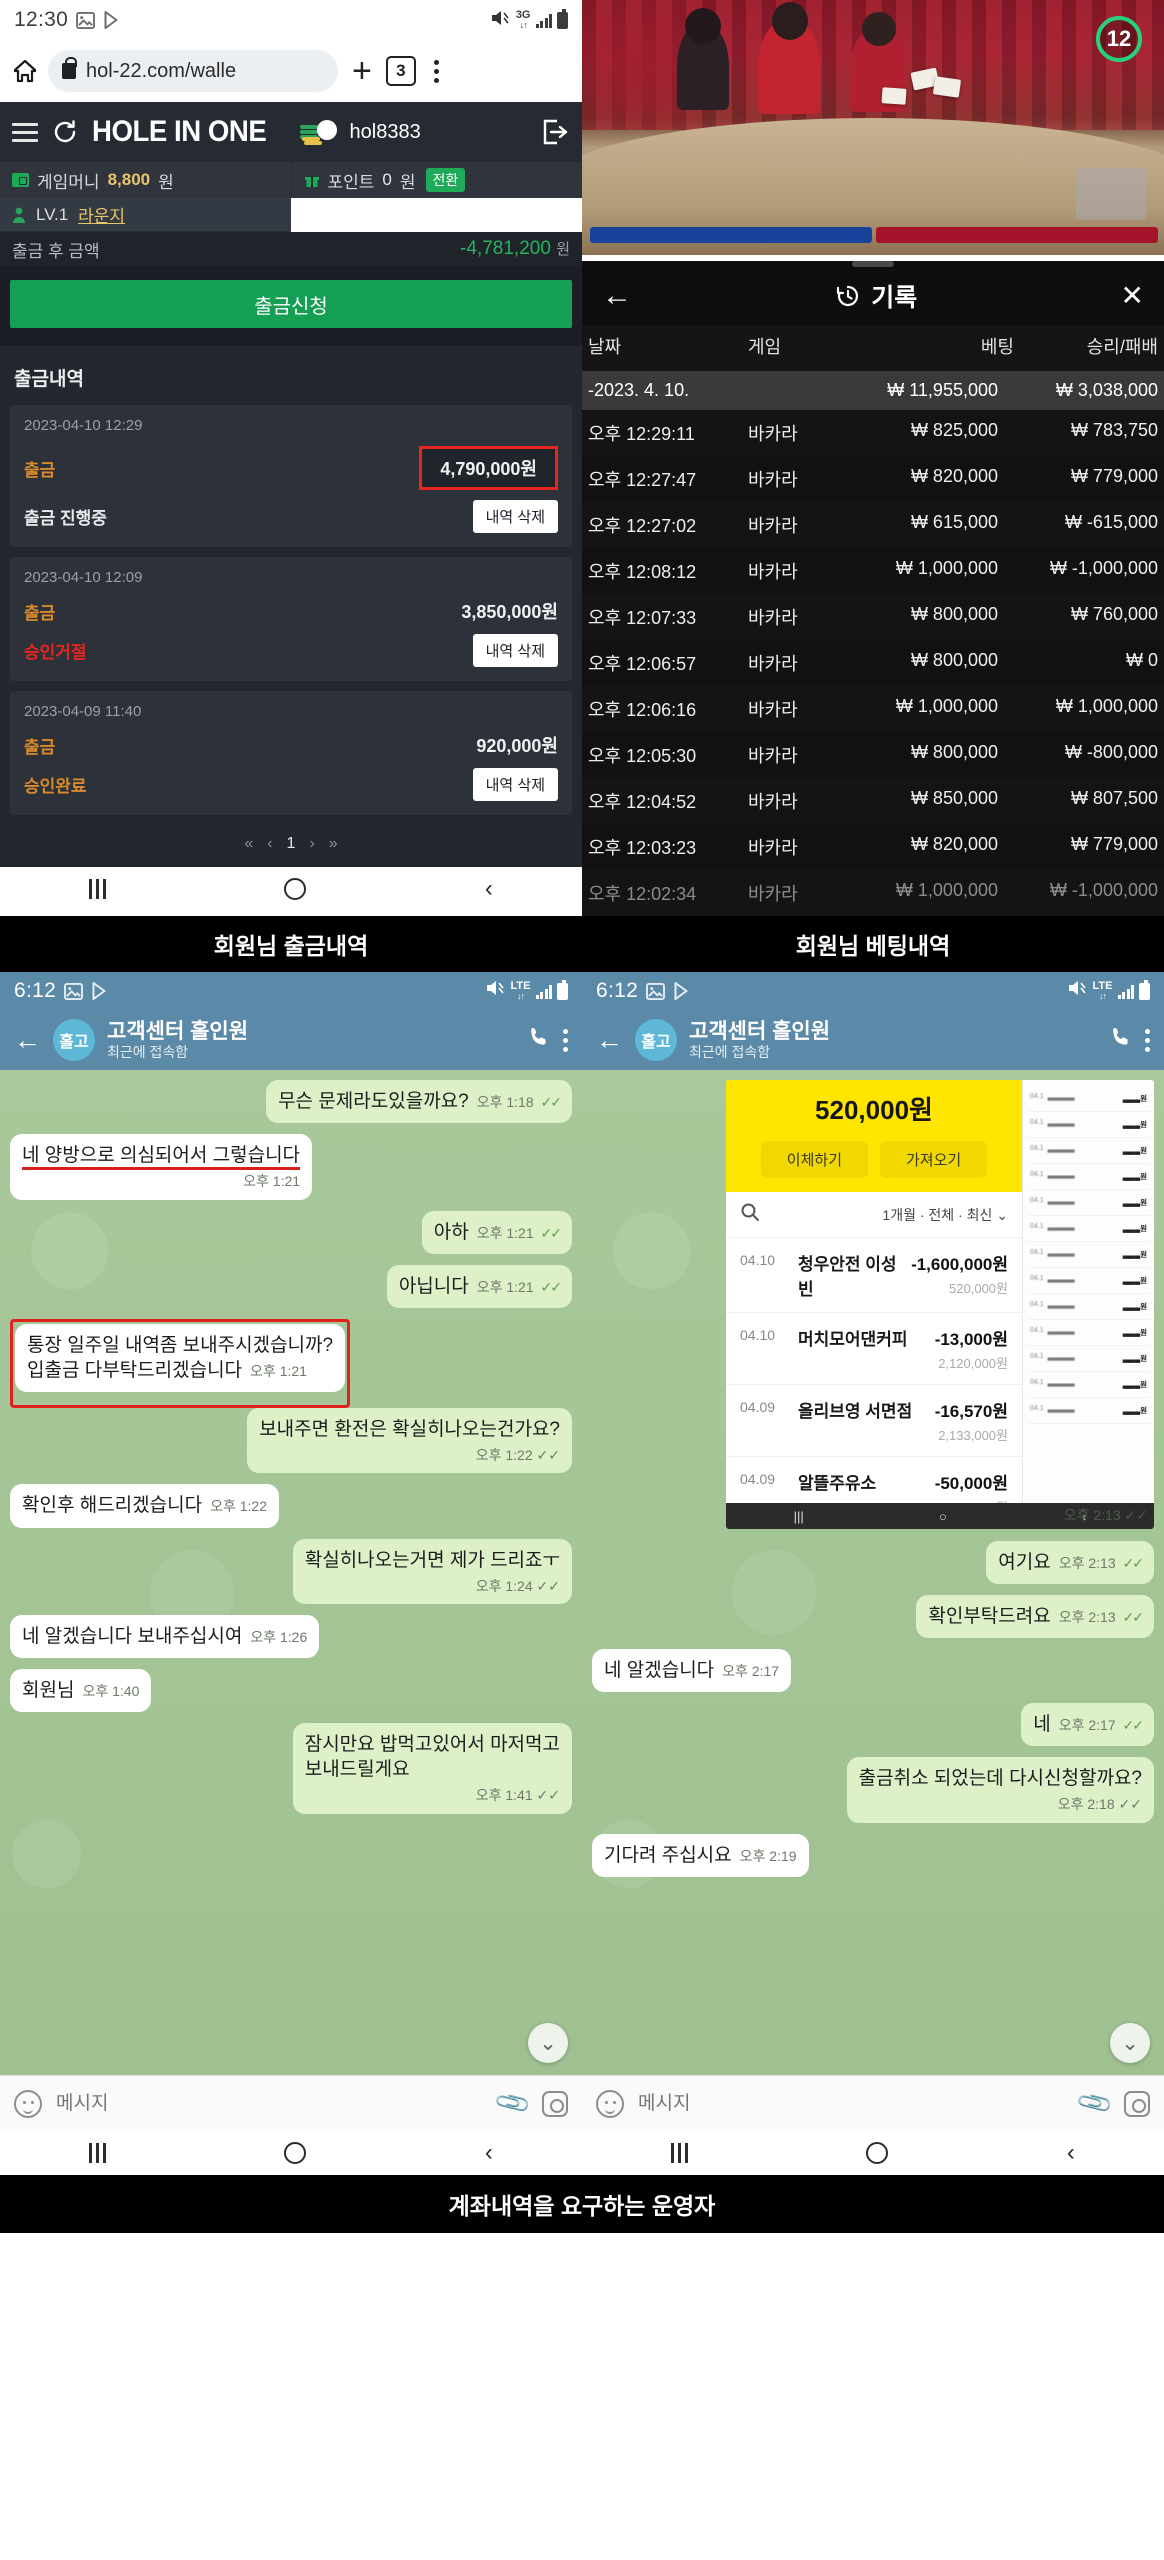 The width and height of the screenshot is (1164, 2560). I want to click on after-withdraw-amount: -4,781,200 원, so click(515, 248).